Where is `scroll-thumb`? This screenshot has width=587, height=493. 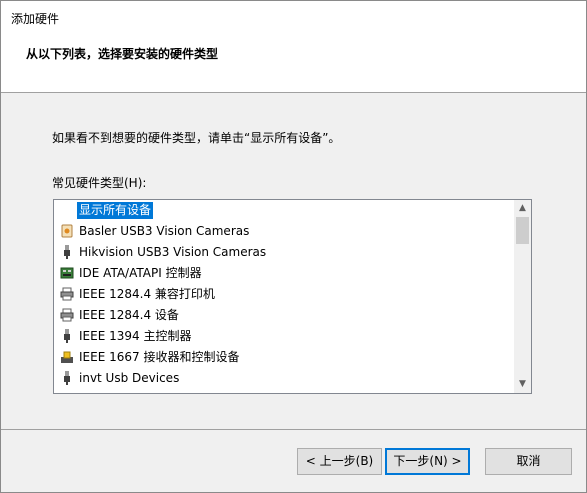
scroll-thumb is located at coordinates (522, 230).